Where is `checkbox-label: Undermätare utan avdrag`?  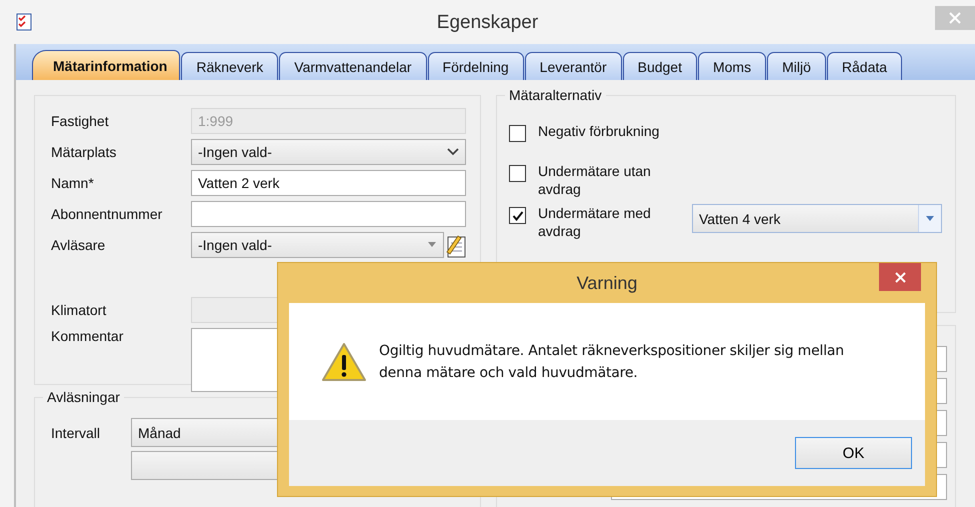
checkbox-label: Undermätare utan avdrag is located at coordinates (595, 180).